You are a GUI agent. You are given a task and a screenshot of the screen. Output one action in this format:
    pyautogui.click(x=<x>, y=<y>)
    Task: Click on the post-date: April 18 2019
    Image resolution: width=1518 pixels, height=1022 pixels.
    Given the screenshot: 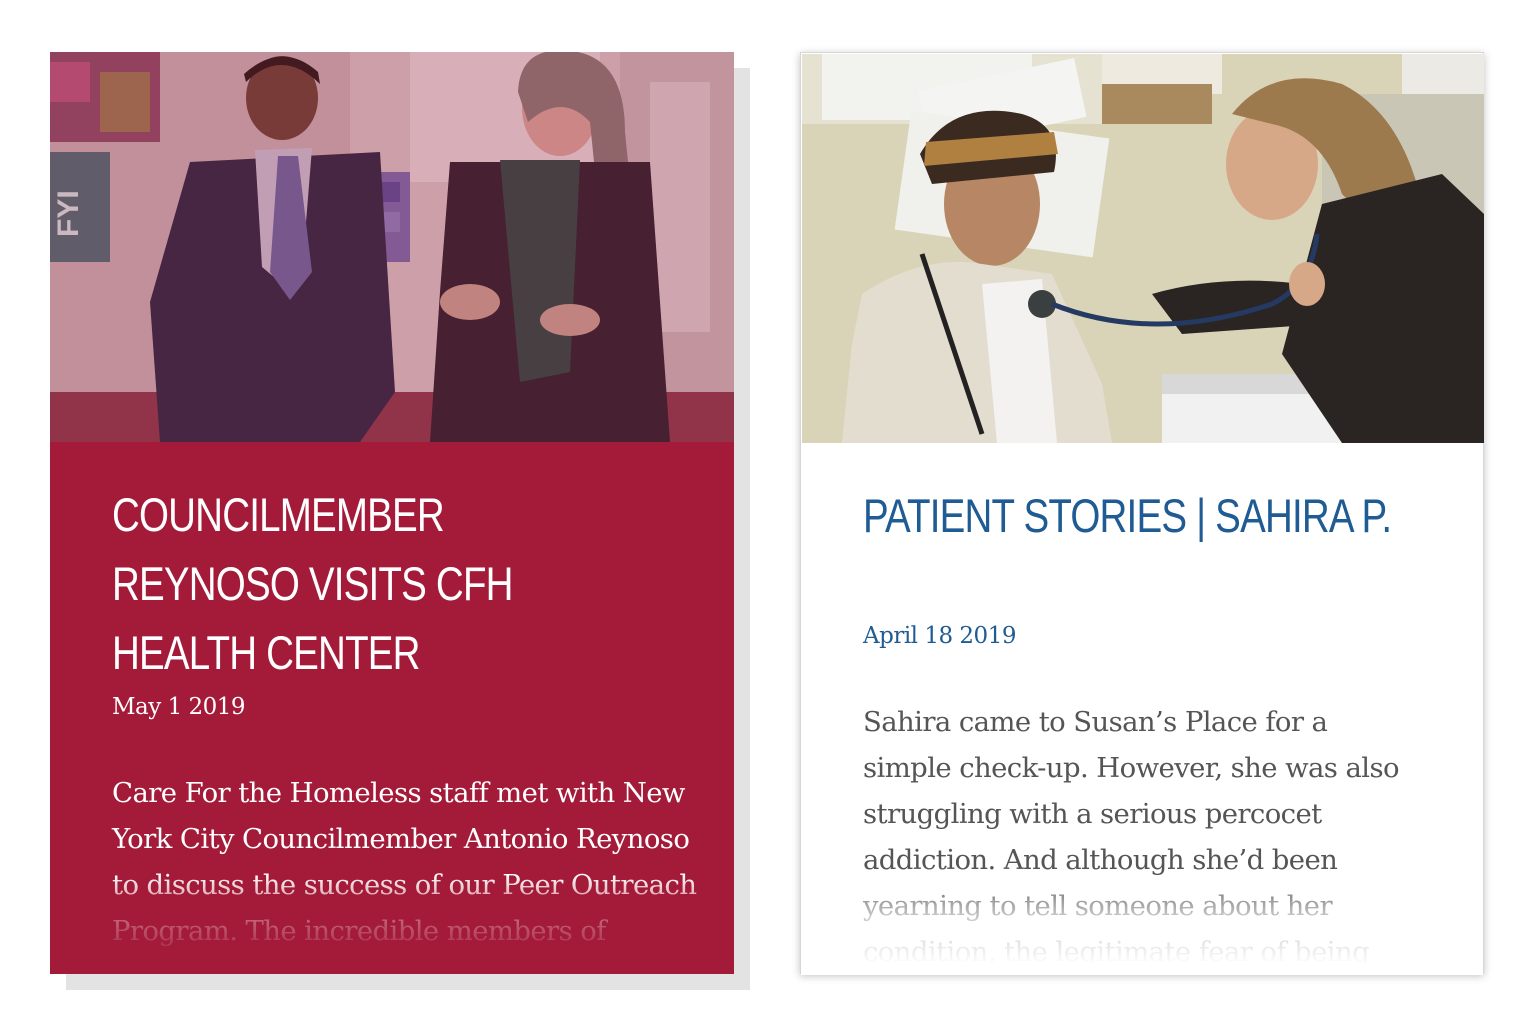 What is the action you would take?
    pyautogui.click(x=939, y=636)
    